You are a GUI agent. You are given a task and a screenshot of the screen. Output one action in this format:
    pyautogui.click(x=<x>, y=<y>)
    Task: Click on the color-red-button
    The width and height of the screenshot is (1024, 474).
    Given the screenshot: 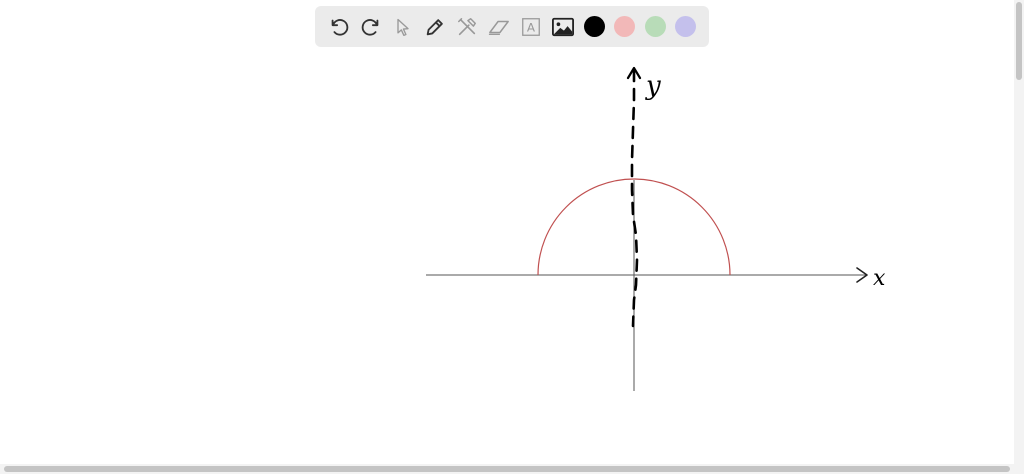 What is the action you would take?
    pyautogui.click(x=625, y=27)
    